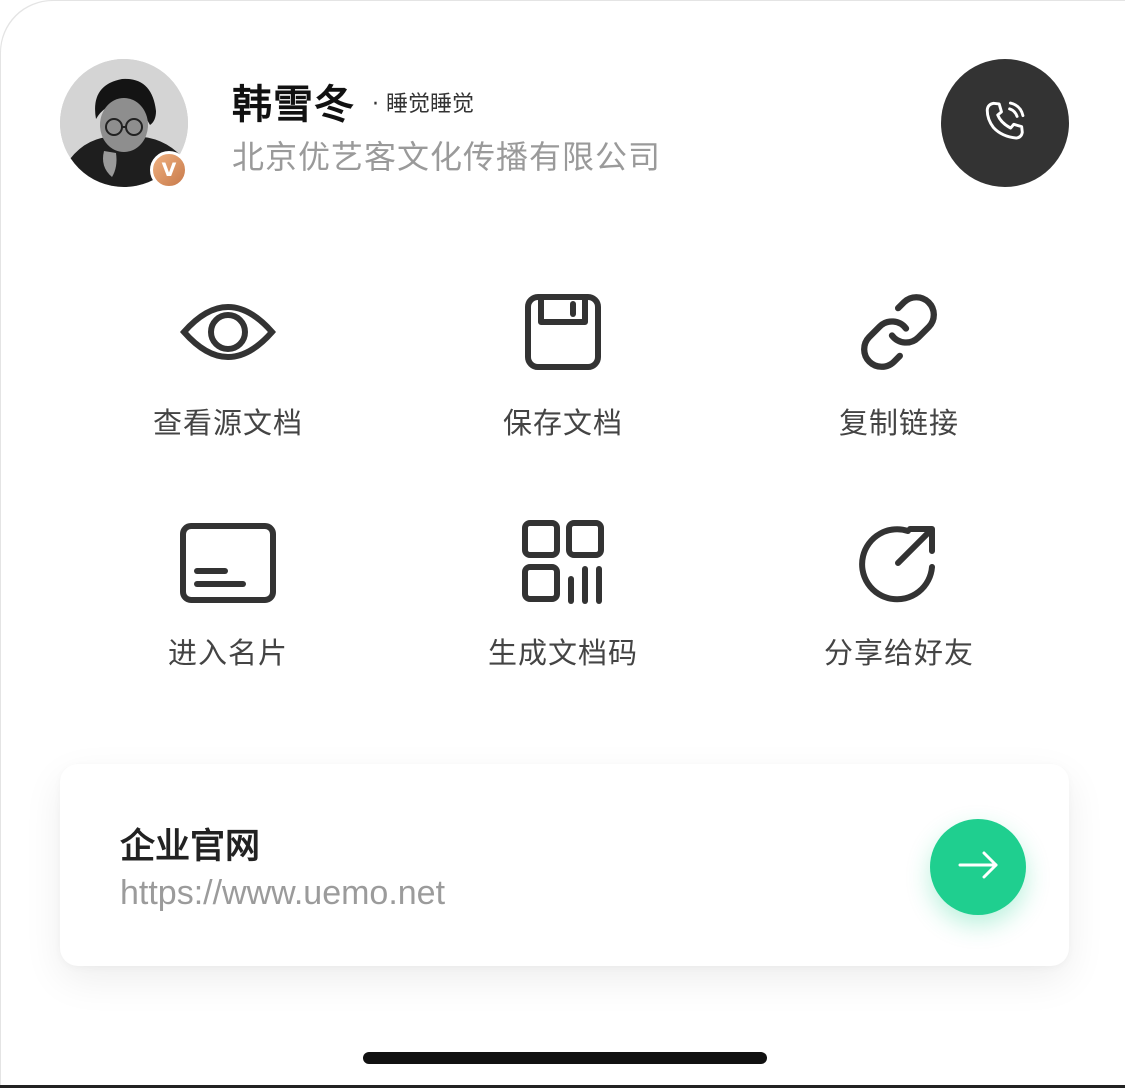 This screenshot has height=1088, width=1125. Describe the element at coordinates (562, 423) in the screenshot. I see `action-label: 保存文档` at that location.